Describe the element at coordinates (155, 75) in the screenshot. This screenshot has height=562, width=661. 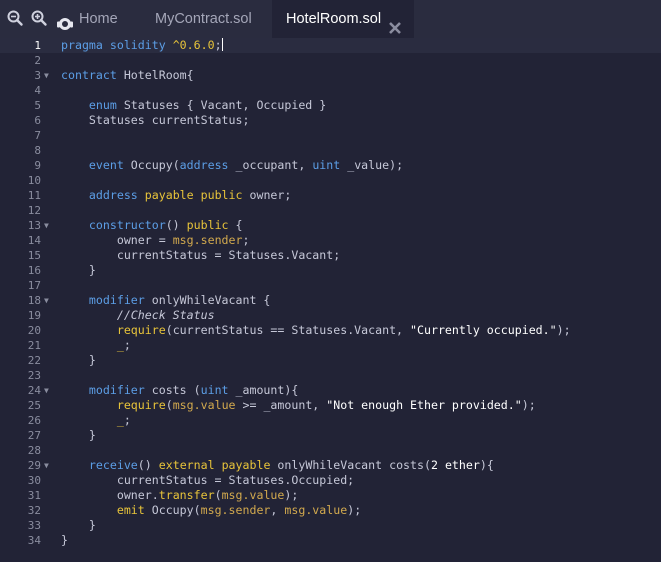
I see `code-token: HotelRoom{` at that location.